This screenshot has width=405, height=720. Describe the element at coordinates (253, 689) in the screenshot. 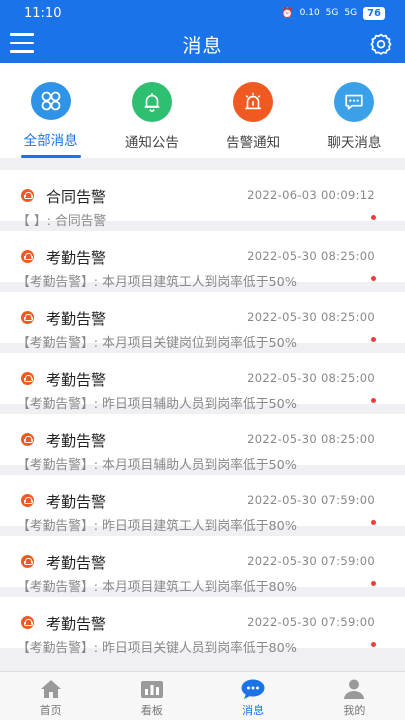

I see `message-icon` at that location.